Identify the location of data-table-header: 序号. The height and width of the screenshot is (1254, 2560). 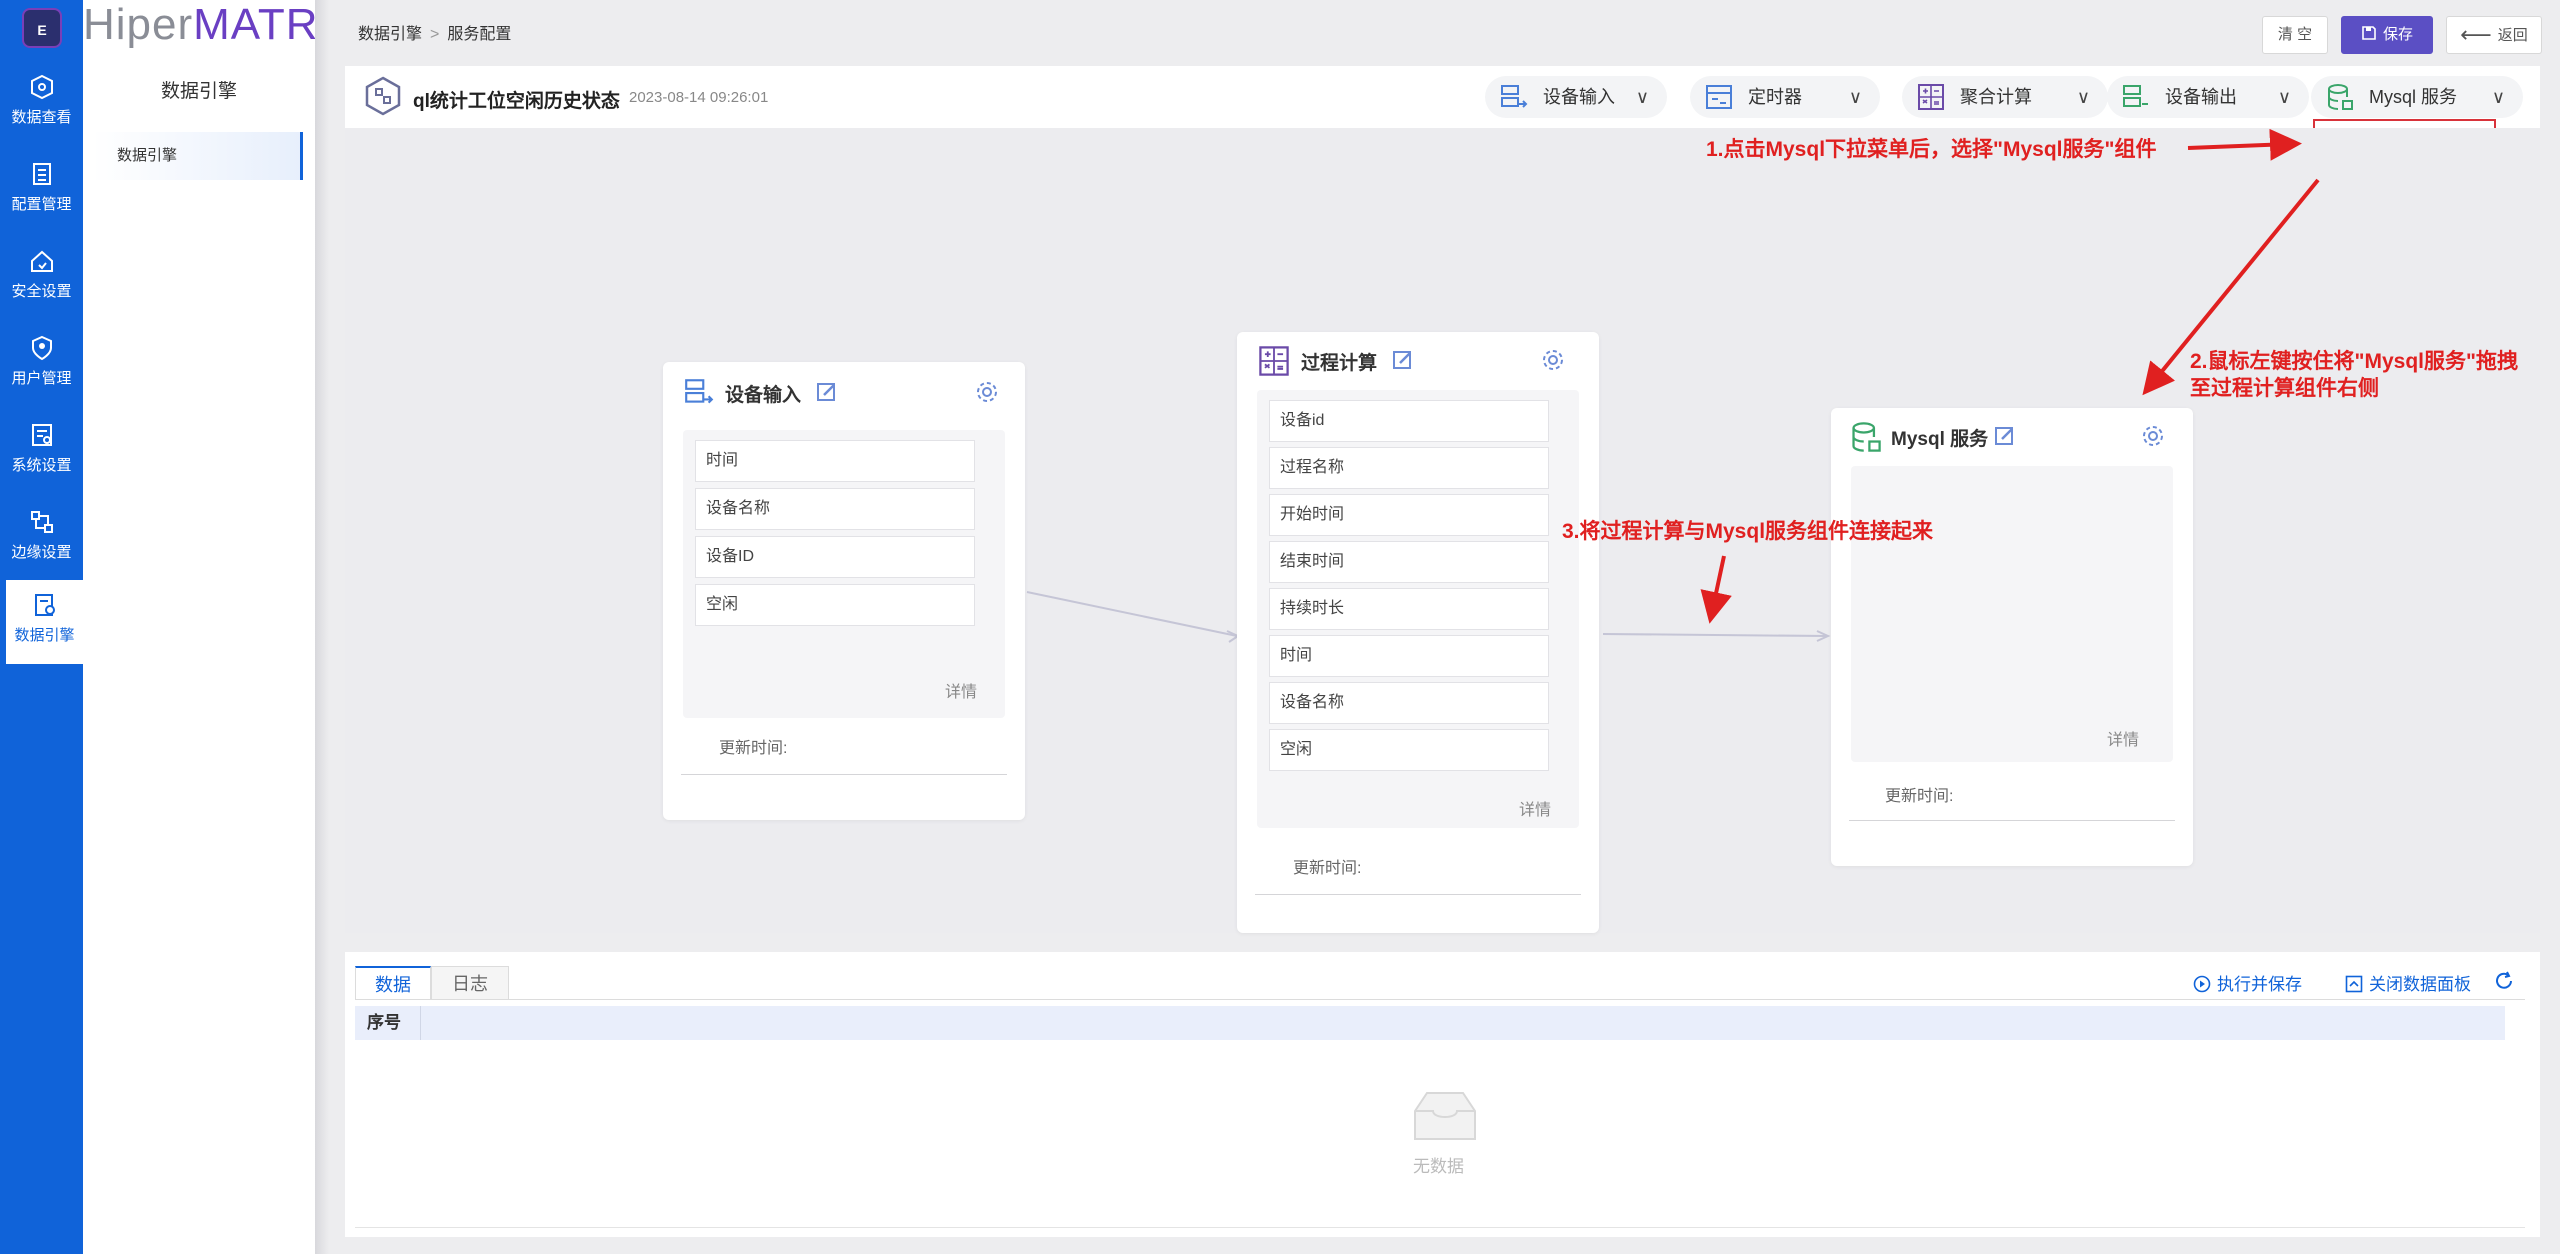
(1430, 1023).